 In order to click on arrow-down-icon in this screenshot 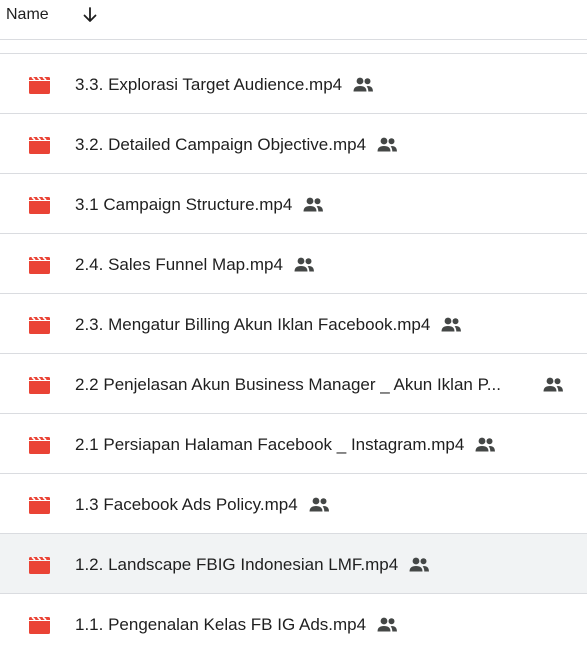, I will do `click(90, 15)`.